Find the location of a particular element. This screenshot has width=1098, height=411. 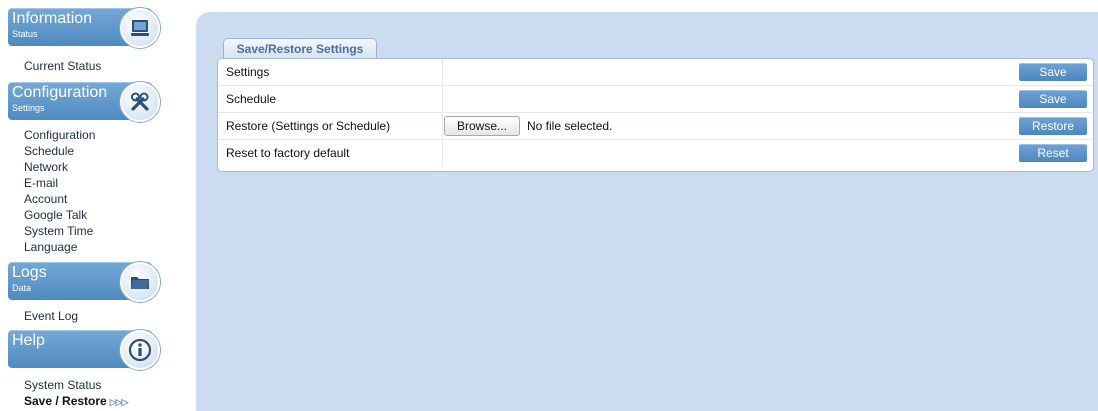

information-section-header: Information Status is located at coordinates (84, 28).